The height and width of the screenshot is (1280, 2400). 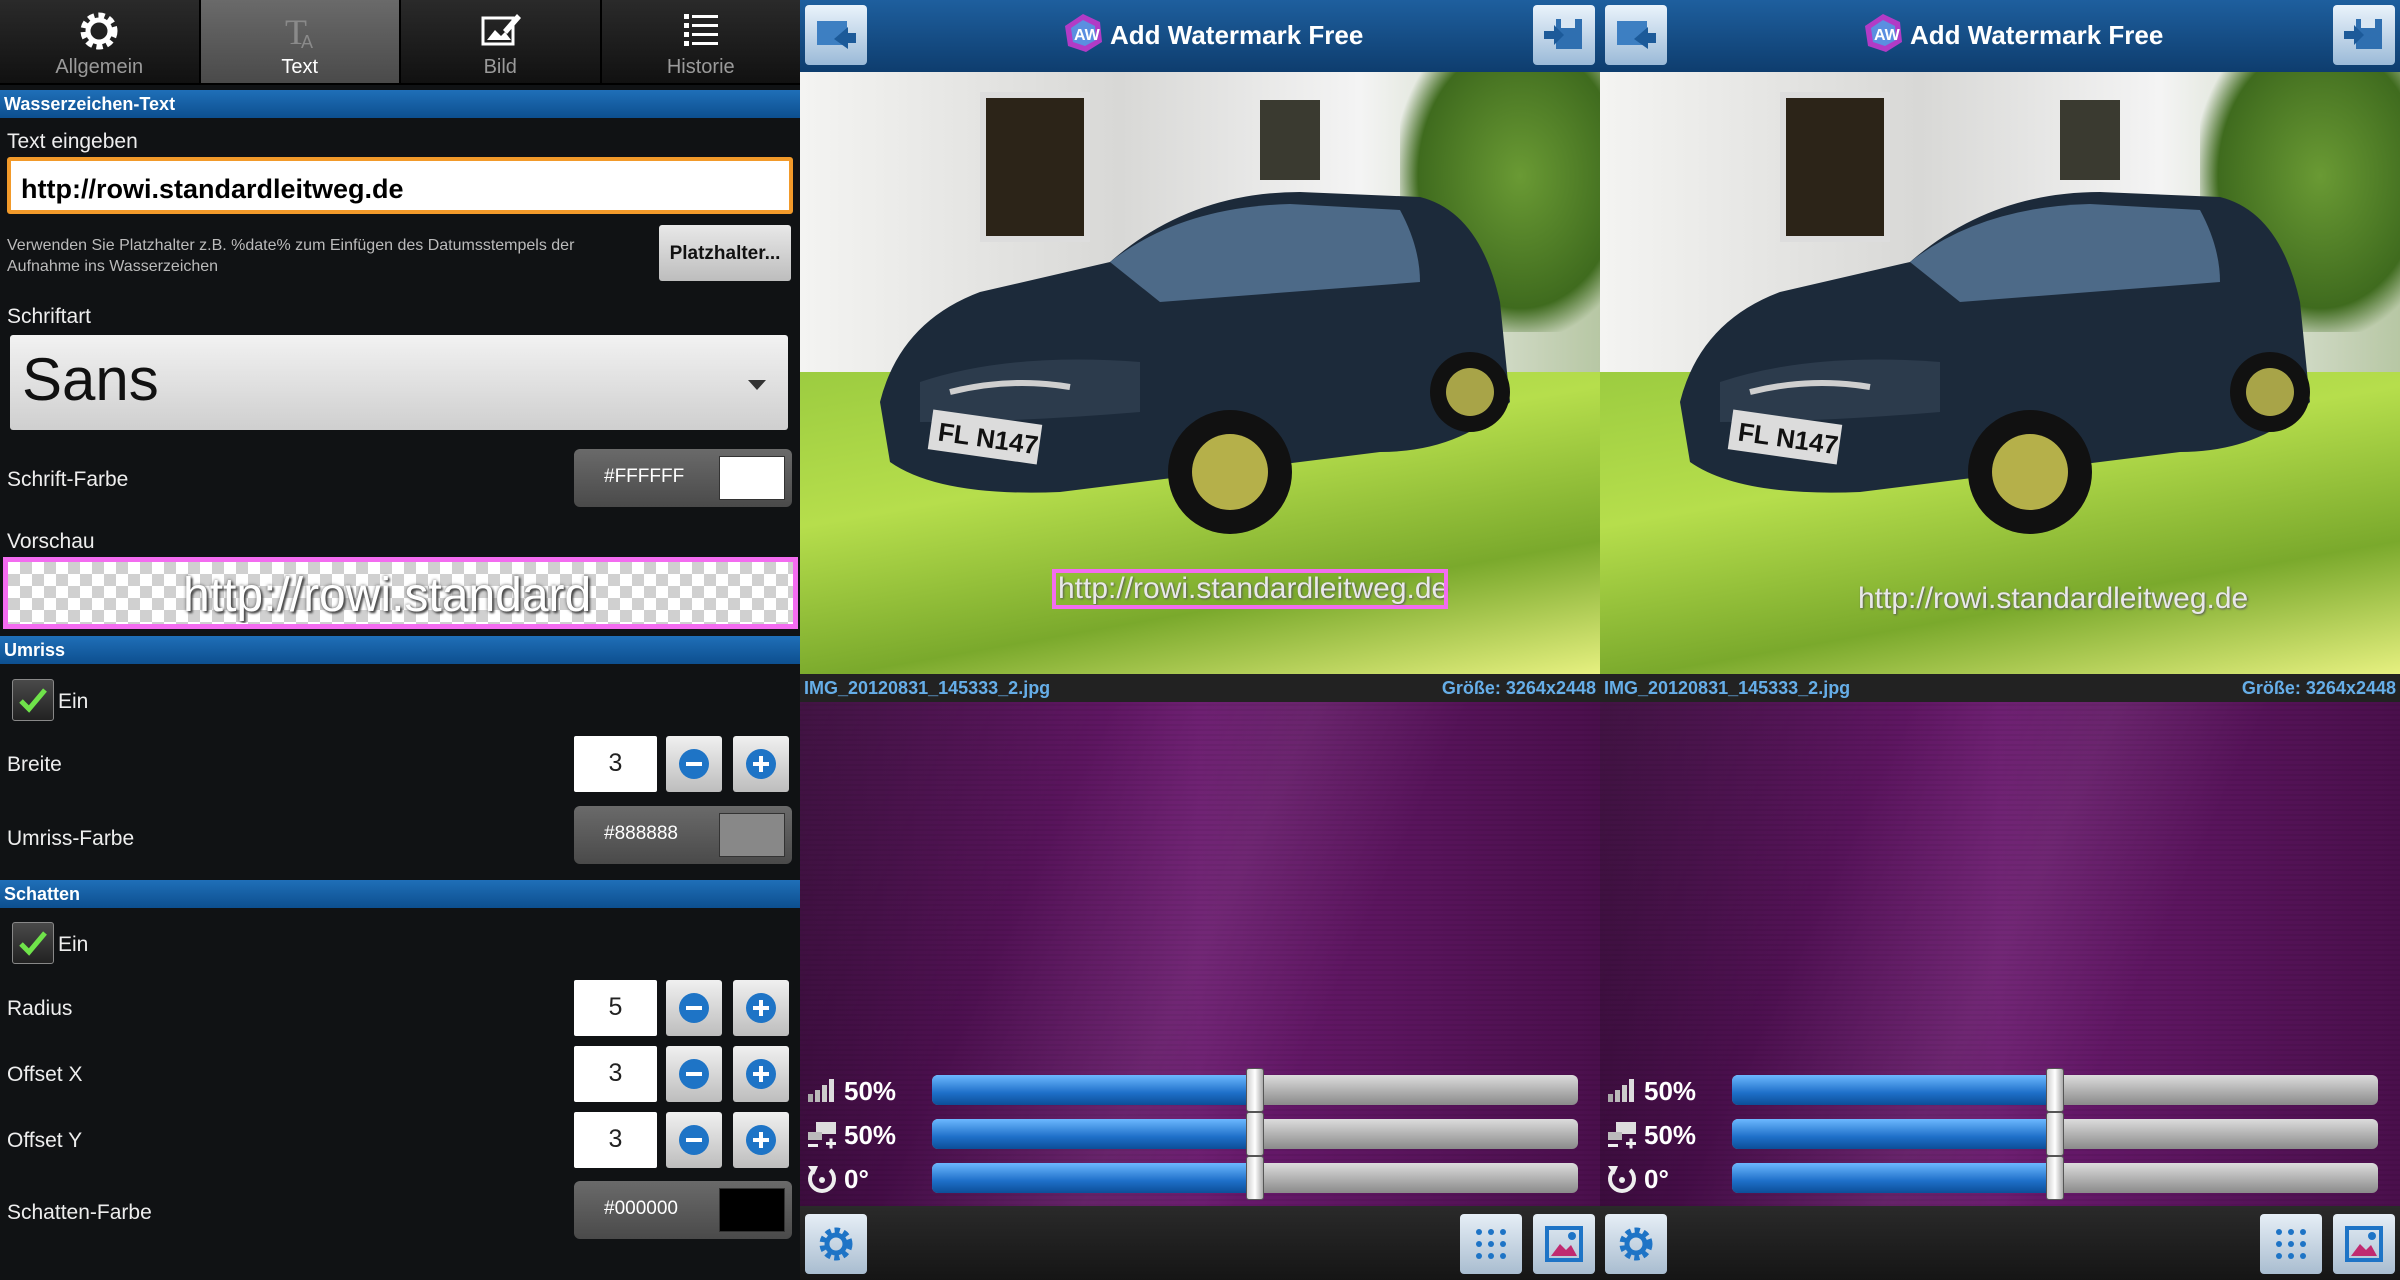 I want to click on text-icon: T A, so click(x=299, y=32).